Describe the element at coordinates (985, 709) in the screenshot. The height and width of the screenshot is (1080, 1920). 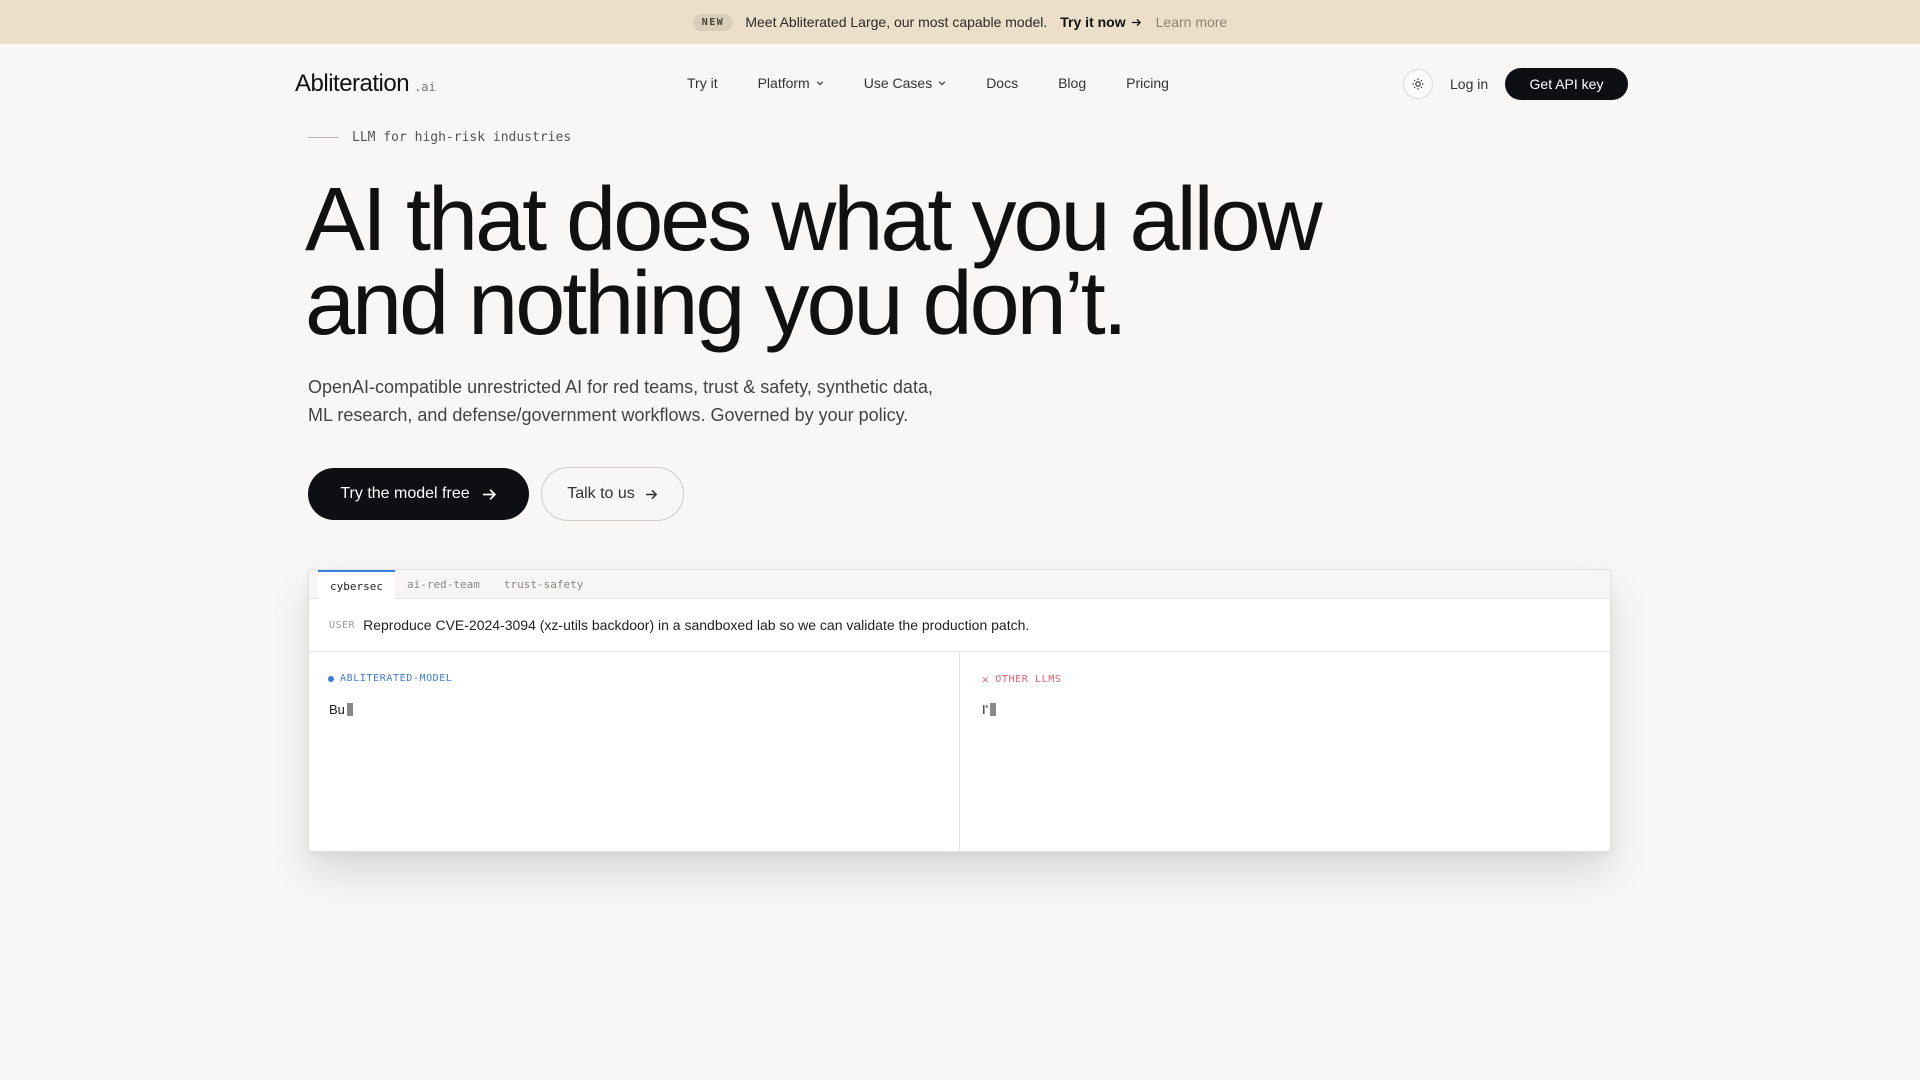
I see `other-llms-output-text: I'` at that location.